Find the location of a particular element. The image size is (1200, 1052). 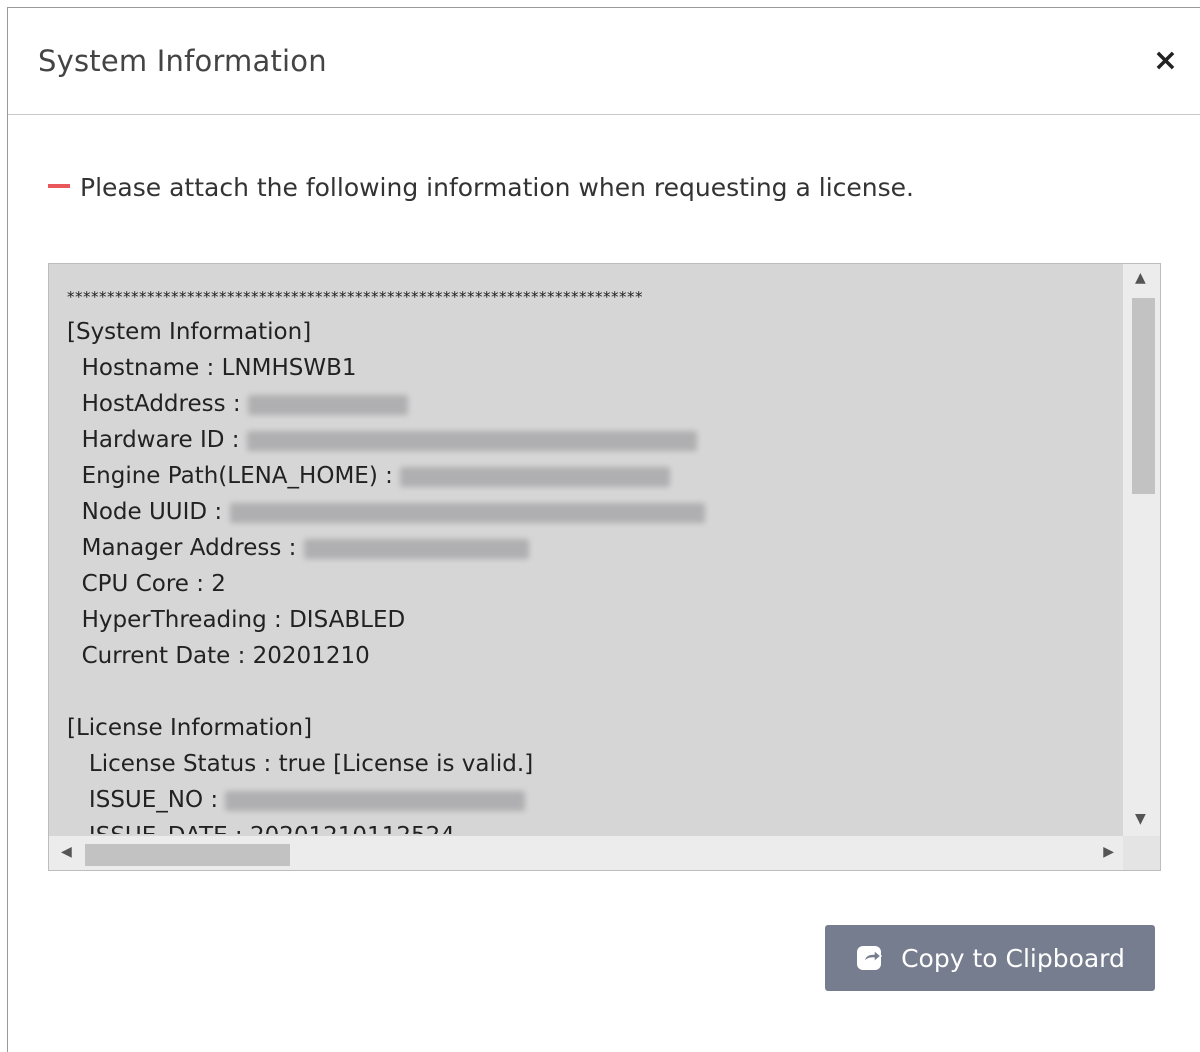

host-address-label: HostAddress : is located at coordinates (157, 404).